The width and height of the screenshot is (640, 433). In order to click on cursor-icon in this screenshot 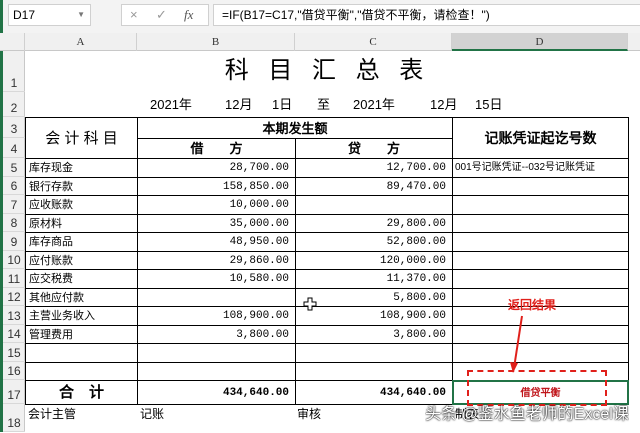, I will do `click(310, 304)`.